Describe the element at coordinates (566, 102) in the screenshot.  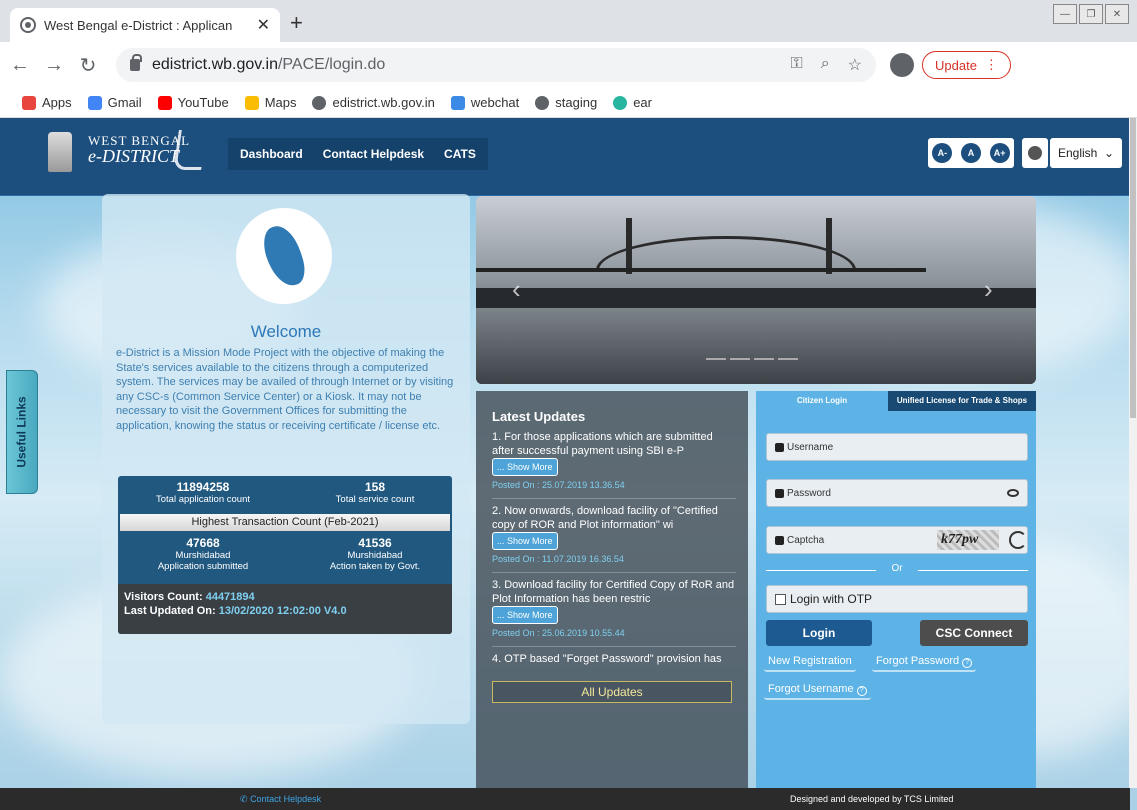
I see `bookmark-staging: staging` at that location.